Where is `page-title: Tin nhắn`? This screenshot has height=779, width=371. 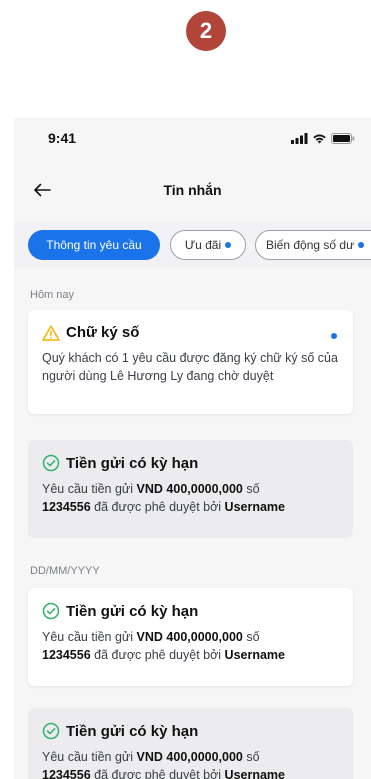
page-title: Tin nhắn is located at coordinates (192, 190).